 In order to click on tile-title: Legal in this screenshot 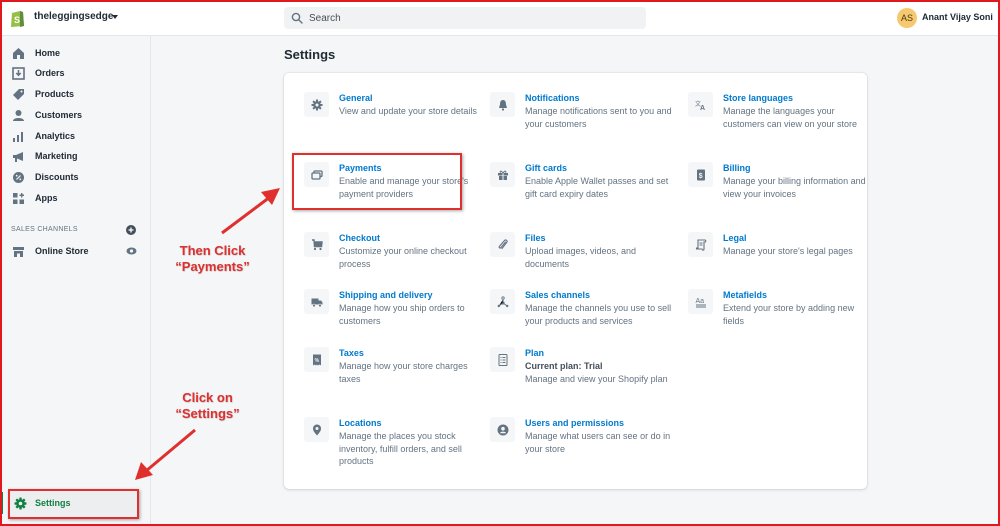, I will do `click(735, 238)`.